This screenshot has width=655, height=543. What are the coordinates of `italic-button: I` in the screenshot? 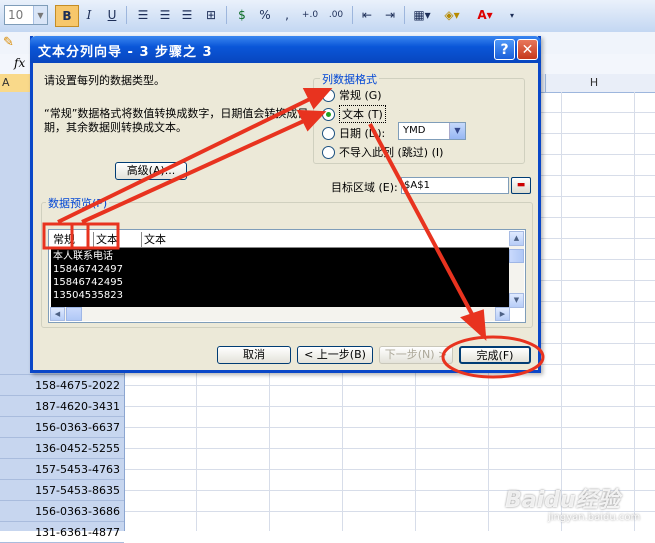 It's located at (89, 15).